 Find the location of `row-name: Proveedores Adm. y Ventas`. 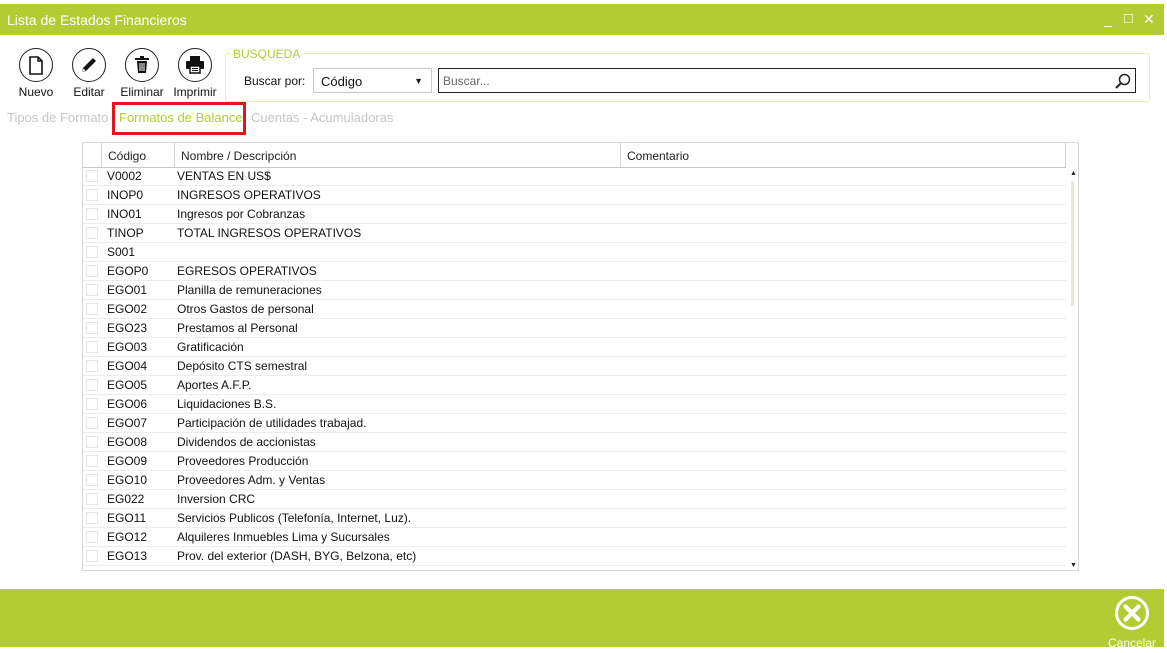

row-name: Proveedores Adm. y Ventas is located at coordinates (251, 480).